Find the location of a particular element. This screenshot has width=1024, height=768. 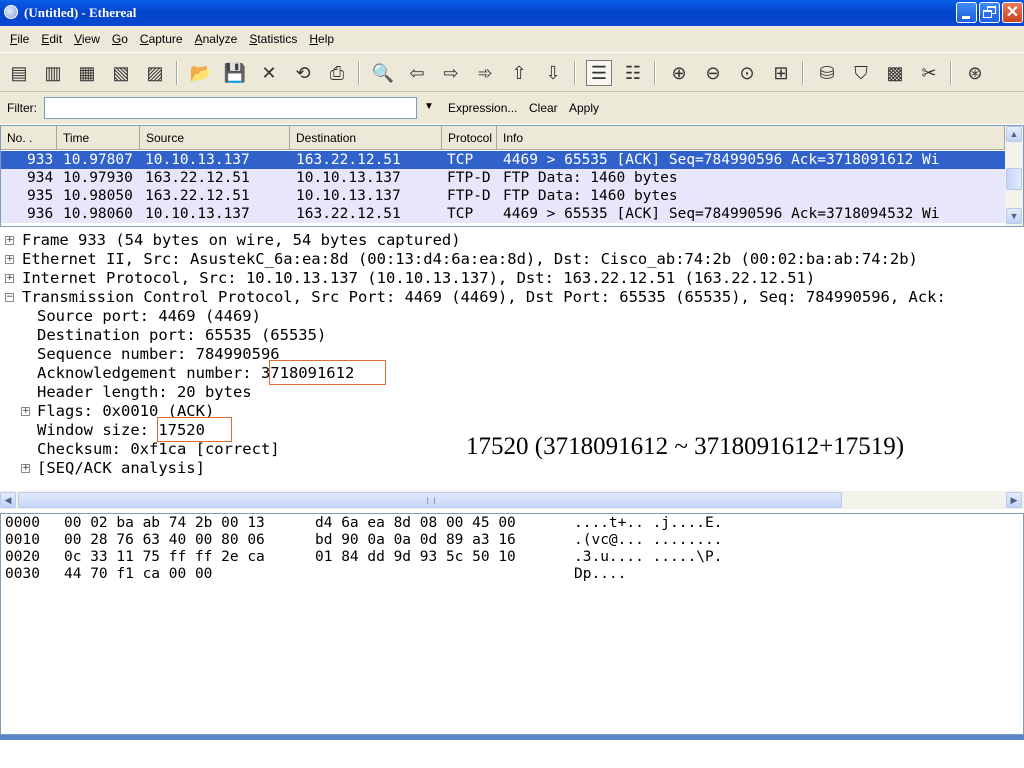

app-icon is located at coordinates (11, 12).